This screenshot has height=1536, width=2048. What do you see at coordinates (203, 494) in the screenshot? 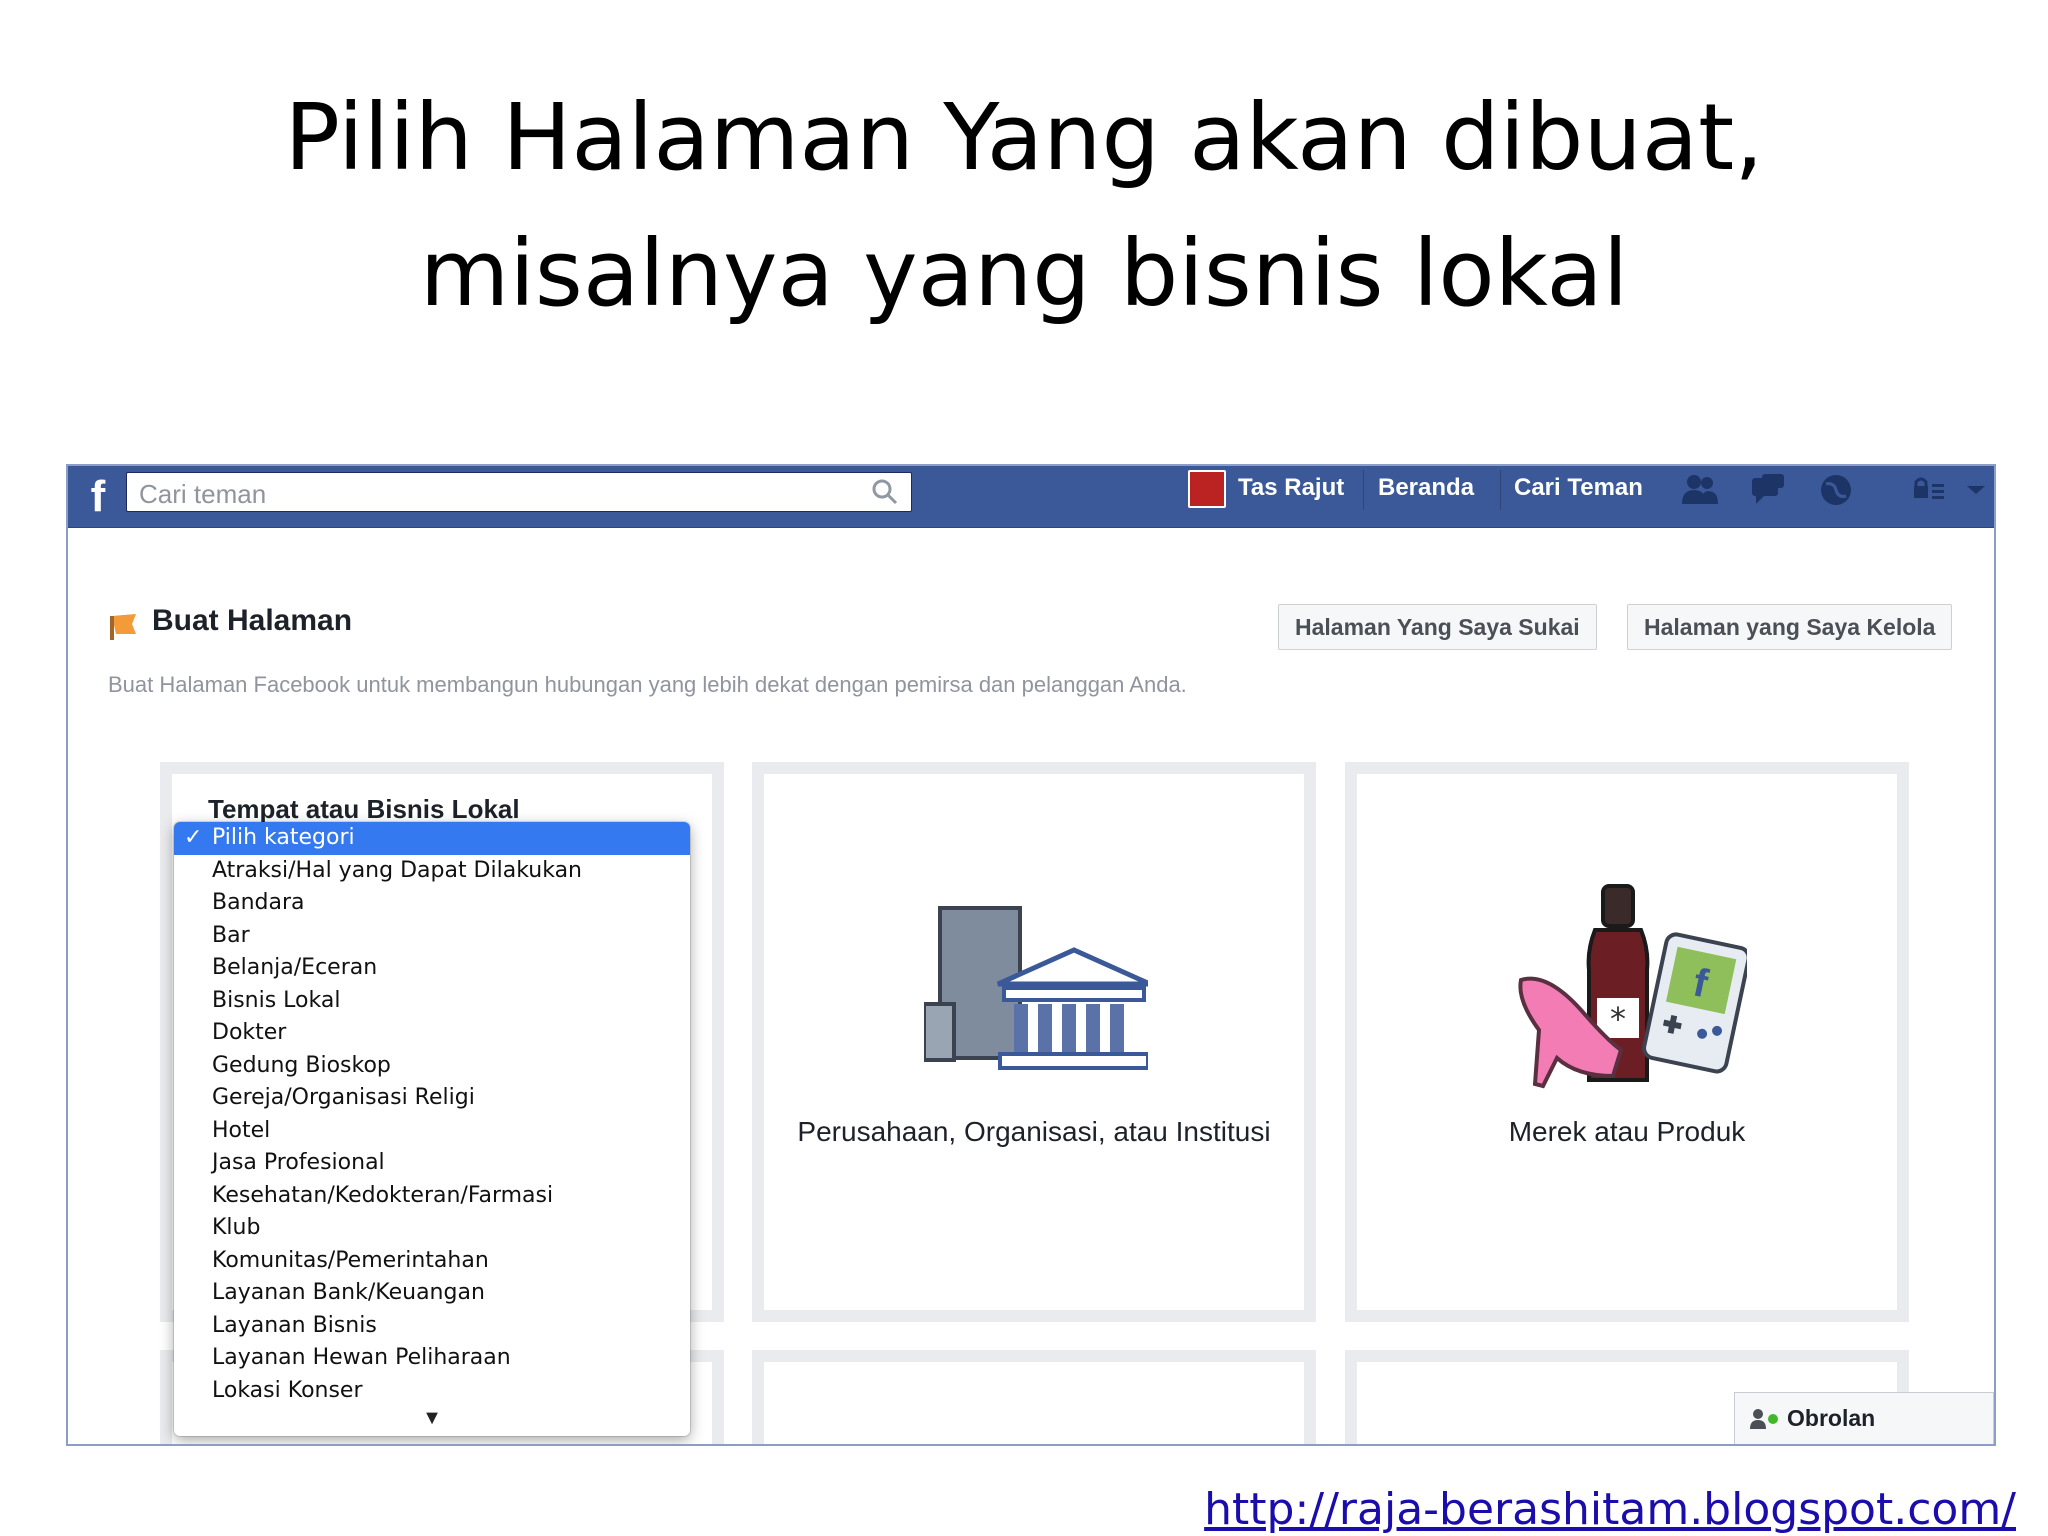
I see `search-placeholder: Cari teman` at bounding box center [203, 494].